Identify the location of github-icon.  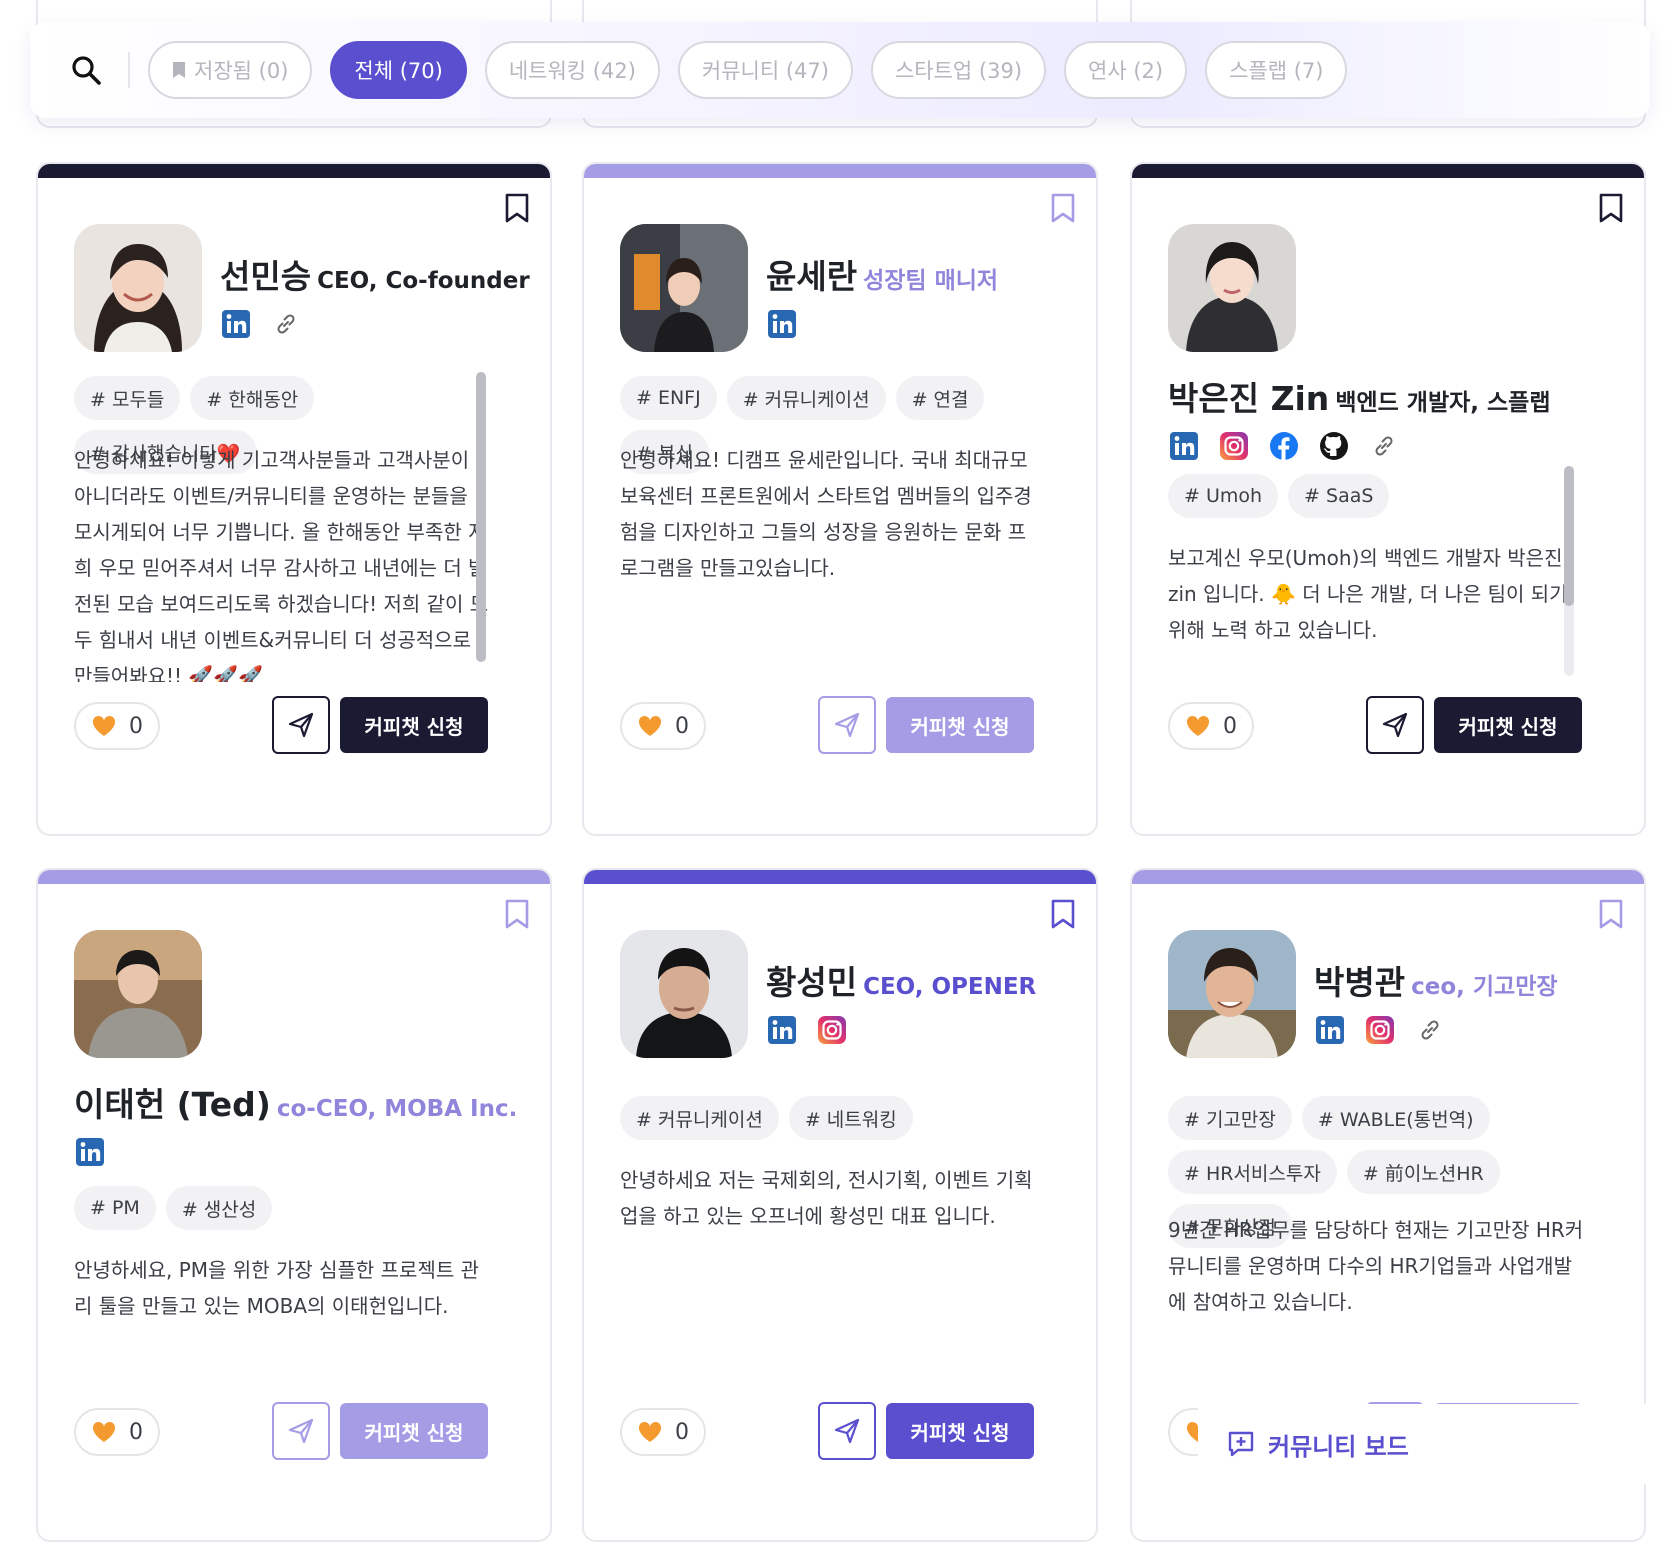
(1334, 446).